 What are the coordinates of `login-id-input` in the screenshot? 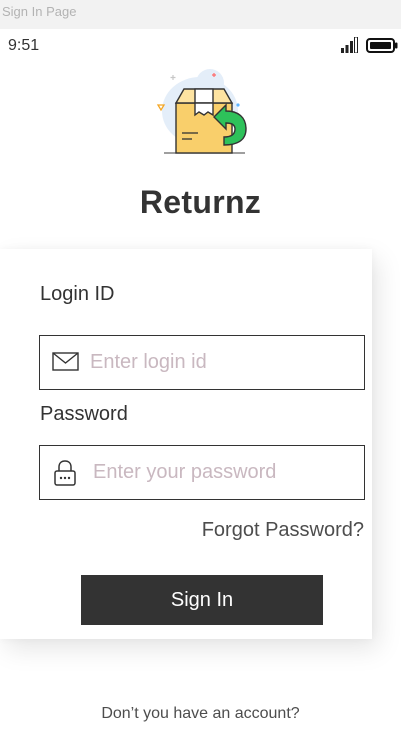 It's located at (220, 362).